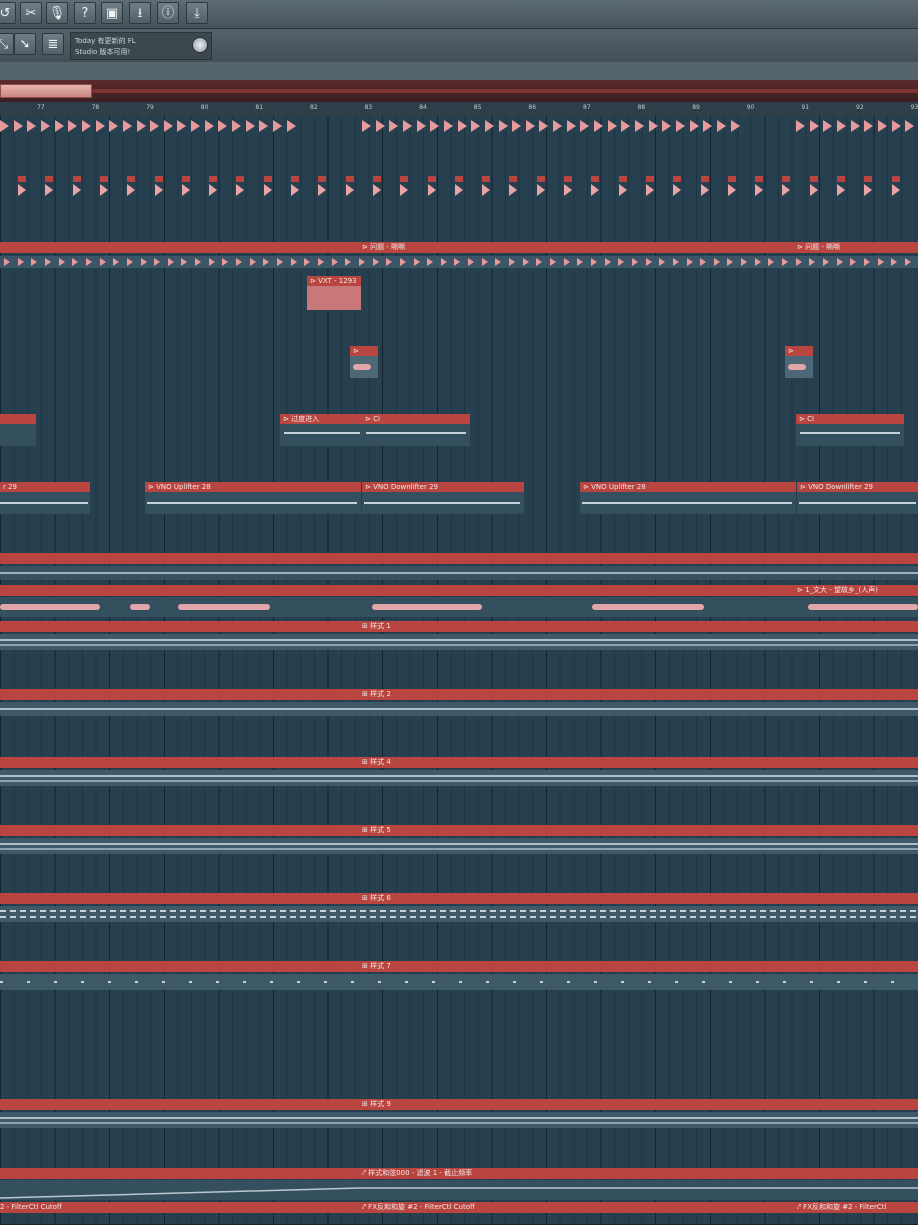 This screenshot has height=1225, width=918. Describe the element at coordinates (587, 107) in the screenshot. I see `ruler-bar-label: 87` at that location.